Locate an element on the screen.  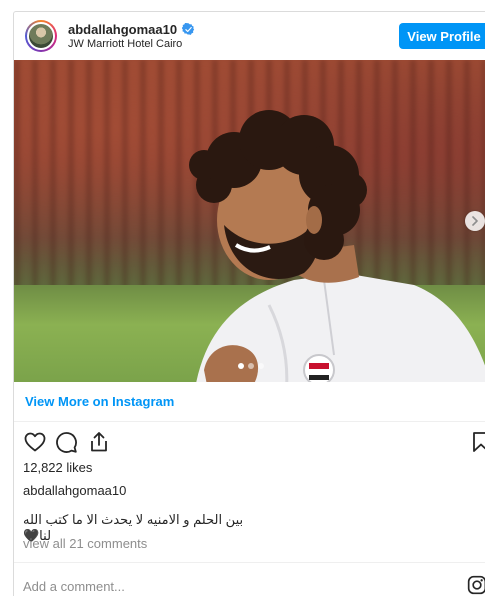
username-row: abdallahgomaa10 is located at coordinates (131, 29).